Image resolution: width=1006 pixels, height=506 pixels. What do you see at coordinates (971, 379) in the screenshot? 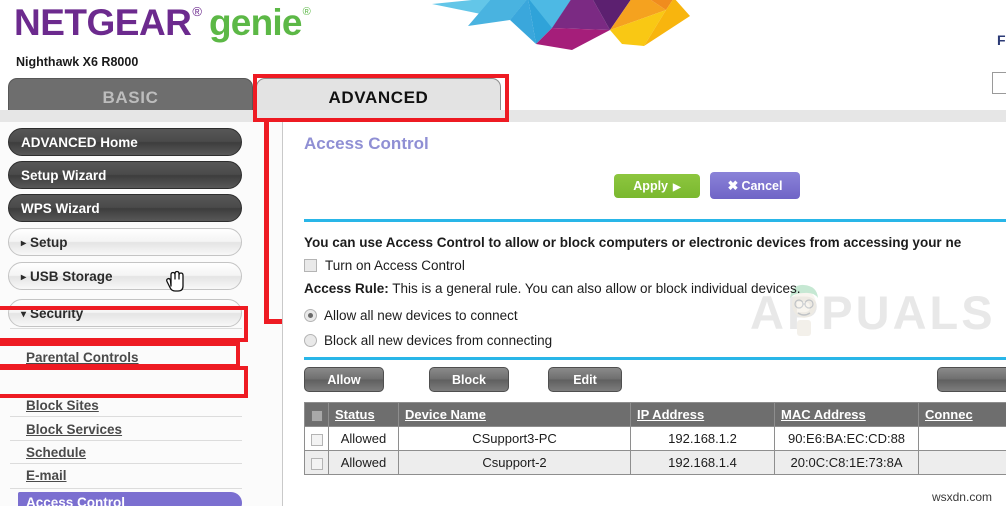
I see `refresh-button-partial` at bounding box center [971, 379].